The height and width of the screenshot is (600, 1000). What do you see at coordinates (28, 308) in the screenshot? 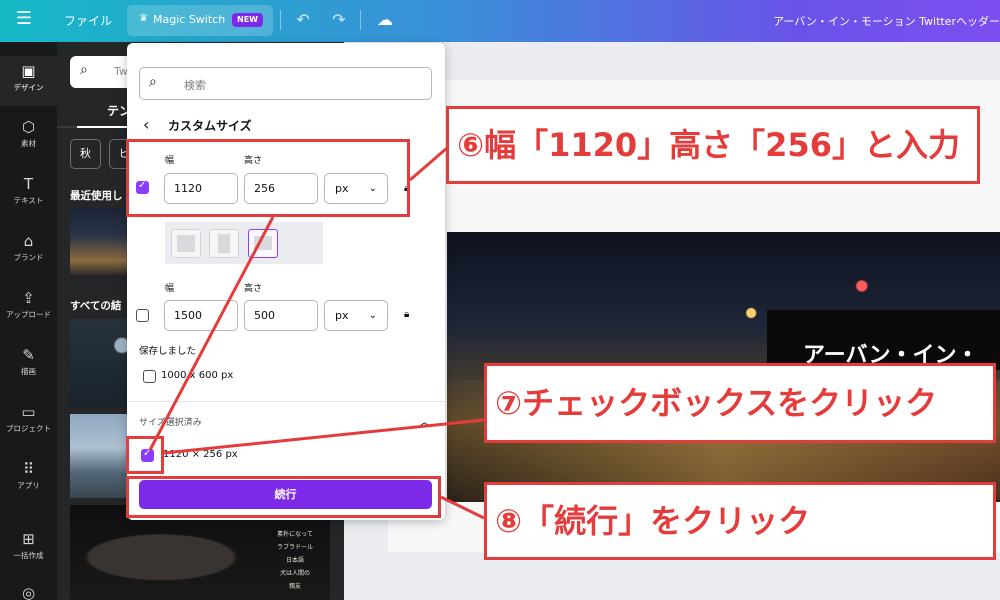
I see `rail-item-upload: ⇪ アップロード` at bounding box center [28, 308].